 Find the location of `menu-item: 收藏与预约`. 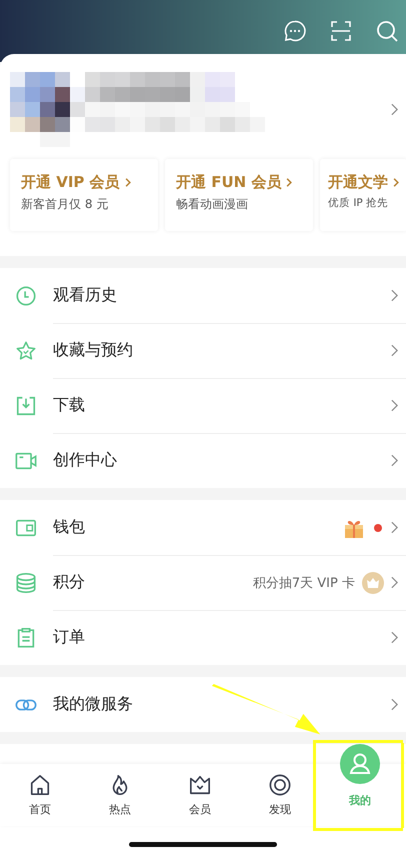

menu-item: 收藏与预约 is located at coordinates (203, 350).